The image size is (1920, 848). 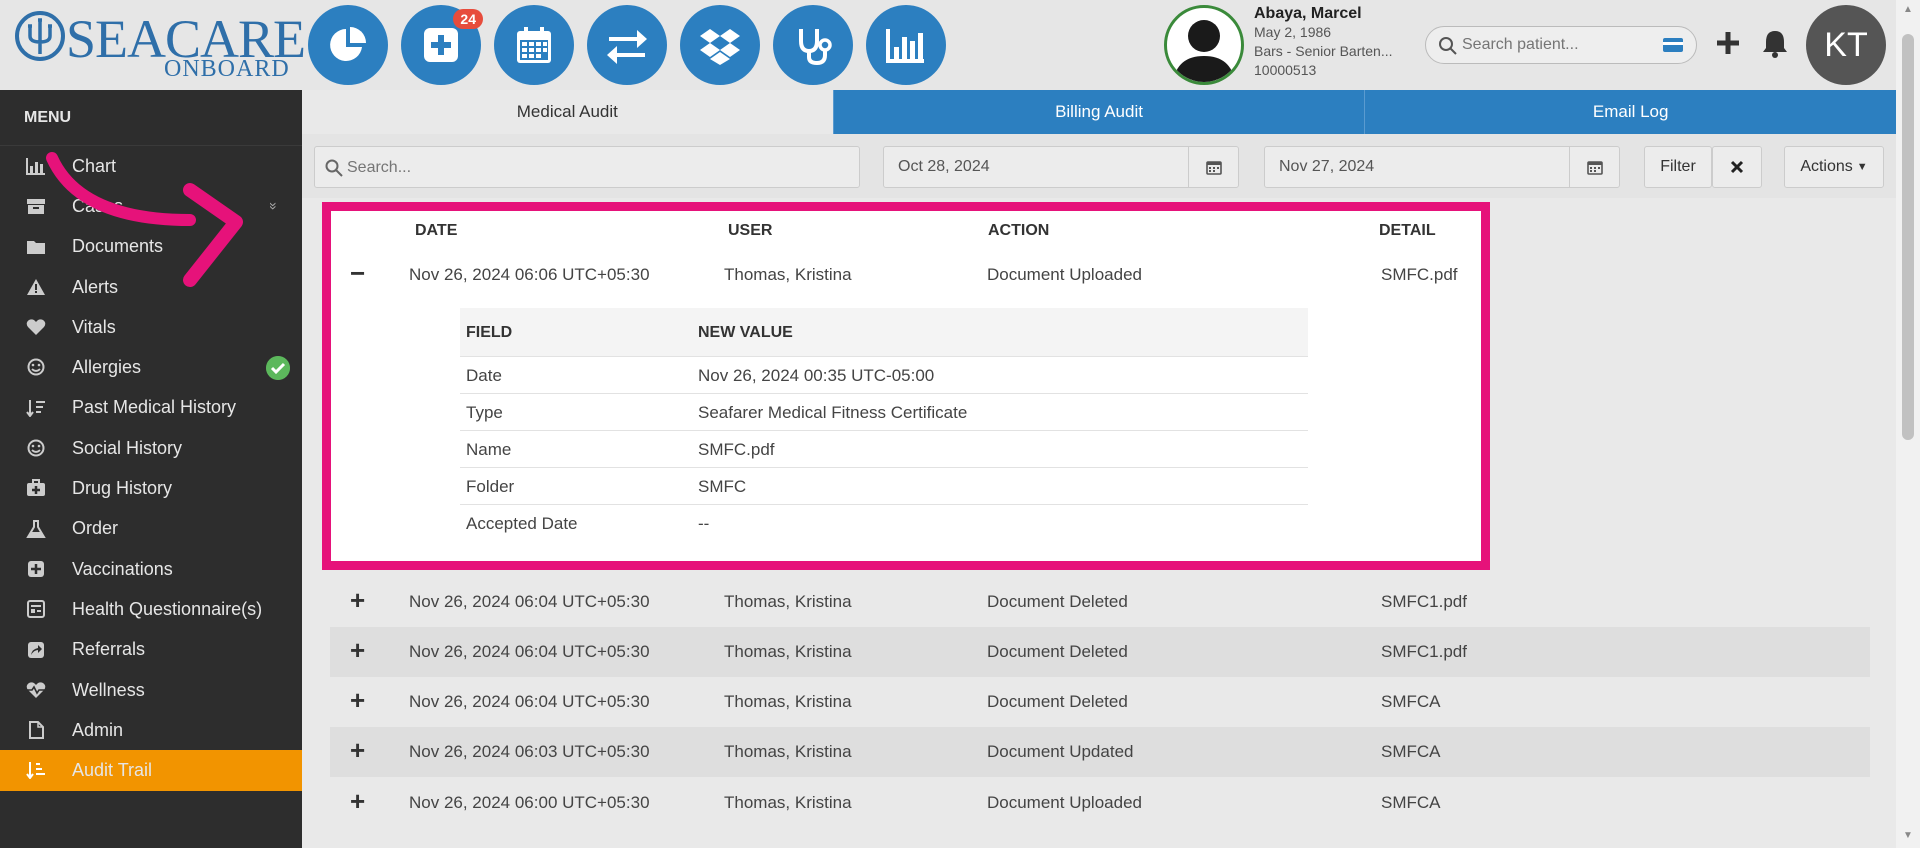 I want to click on calendar-icon, so click(x=1213, y=168).